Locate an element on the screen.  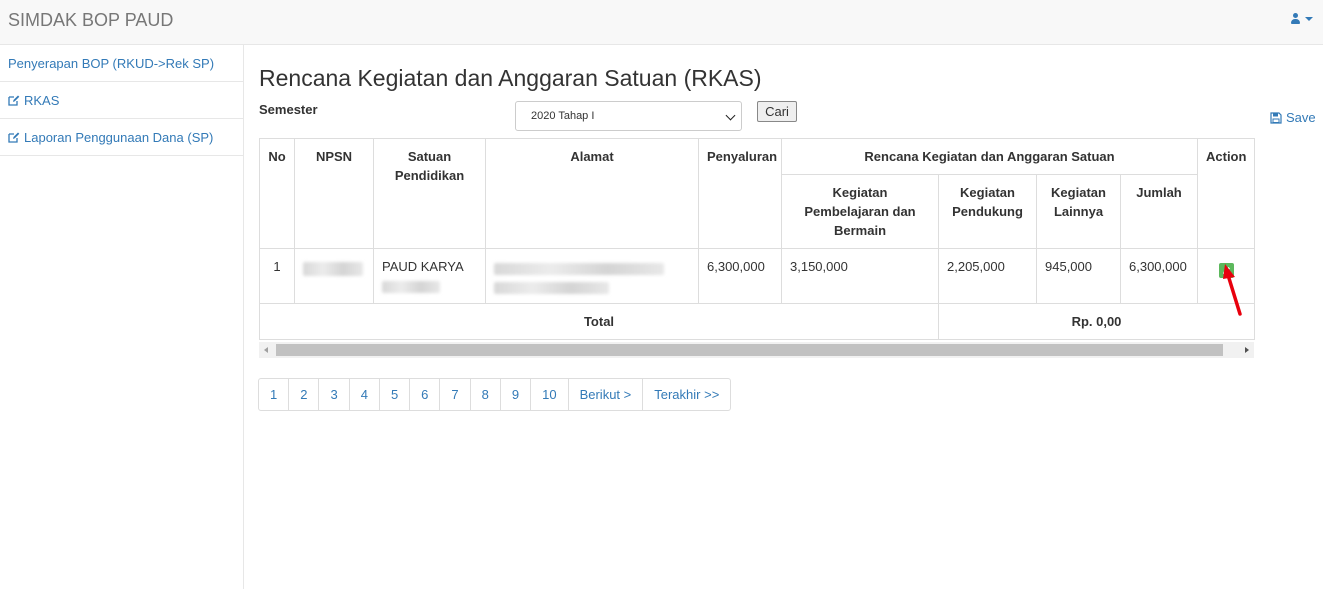
column-header-jumlah: Jumlah is located at coordinates (1159, 211).